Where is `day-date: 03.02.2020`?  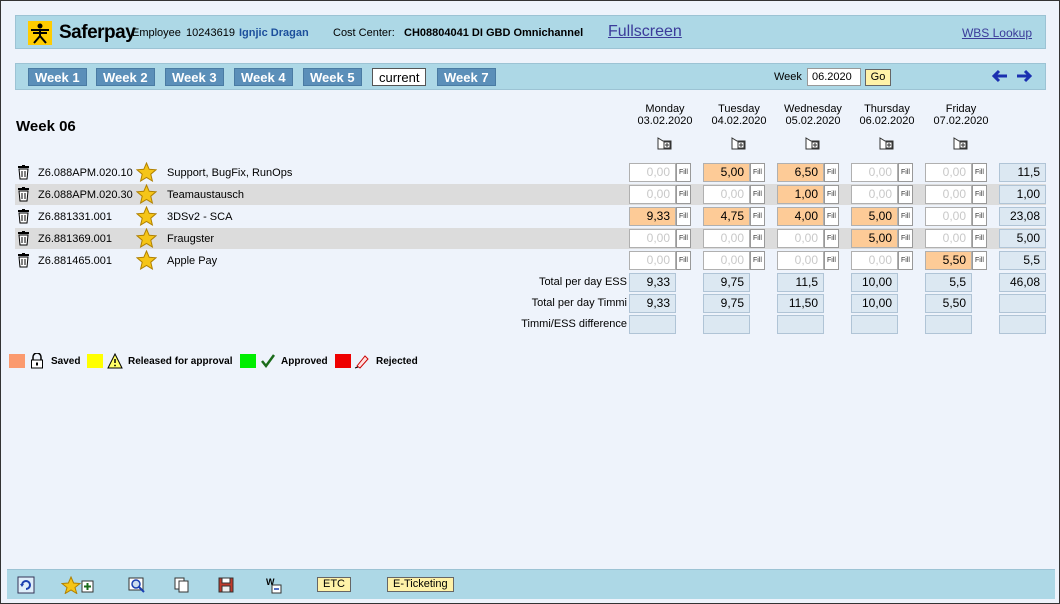
day-date: 03.02.2020 is located at coordinates (665, 121).